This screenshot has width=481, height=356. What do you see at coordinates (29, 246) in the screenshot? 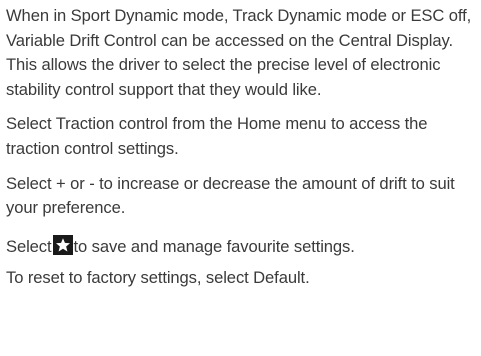
I see `favourites-text-before: Select` at bounding box center [29, 246].